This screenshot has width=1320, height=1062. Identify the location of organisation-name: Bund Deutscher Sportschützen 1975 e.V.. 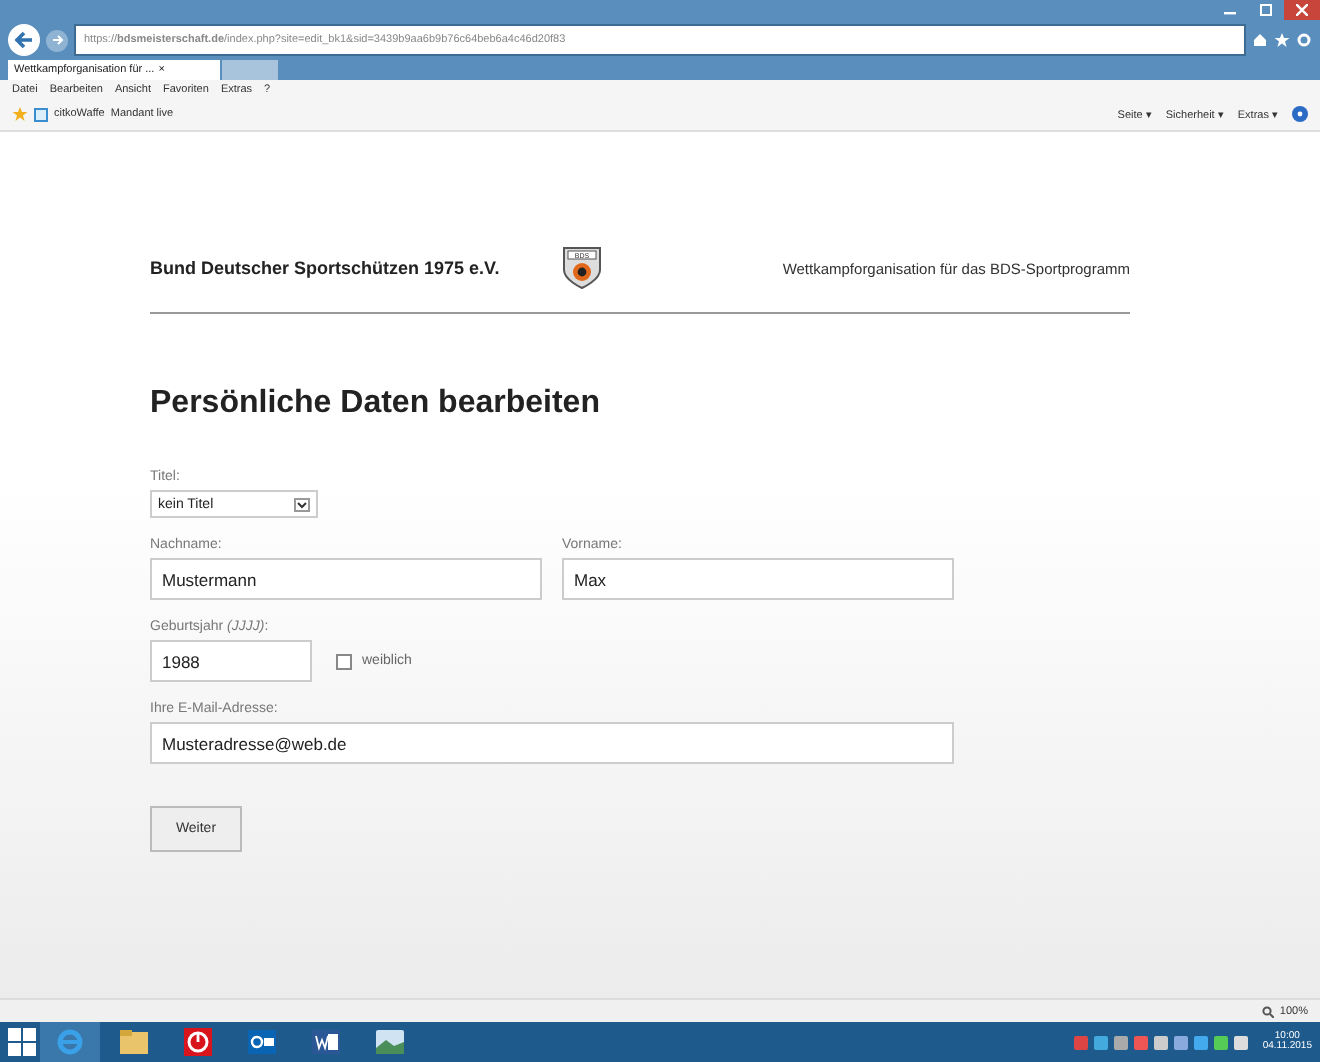
(326, 268).